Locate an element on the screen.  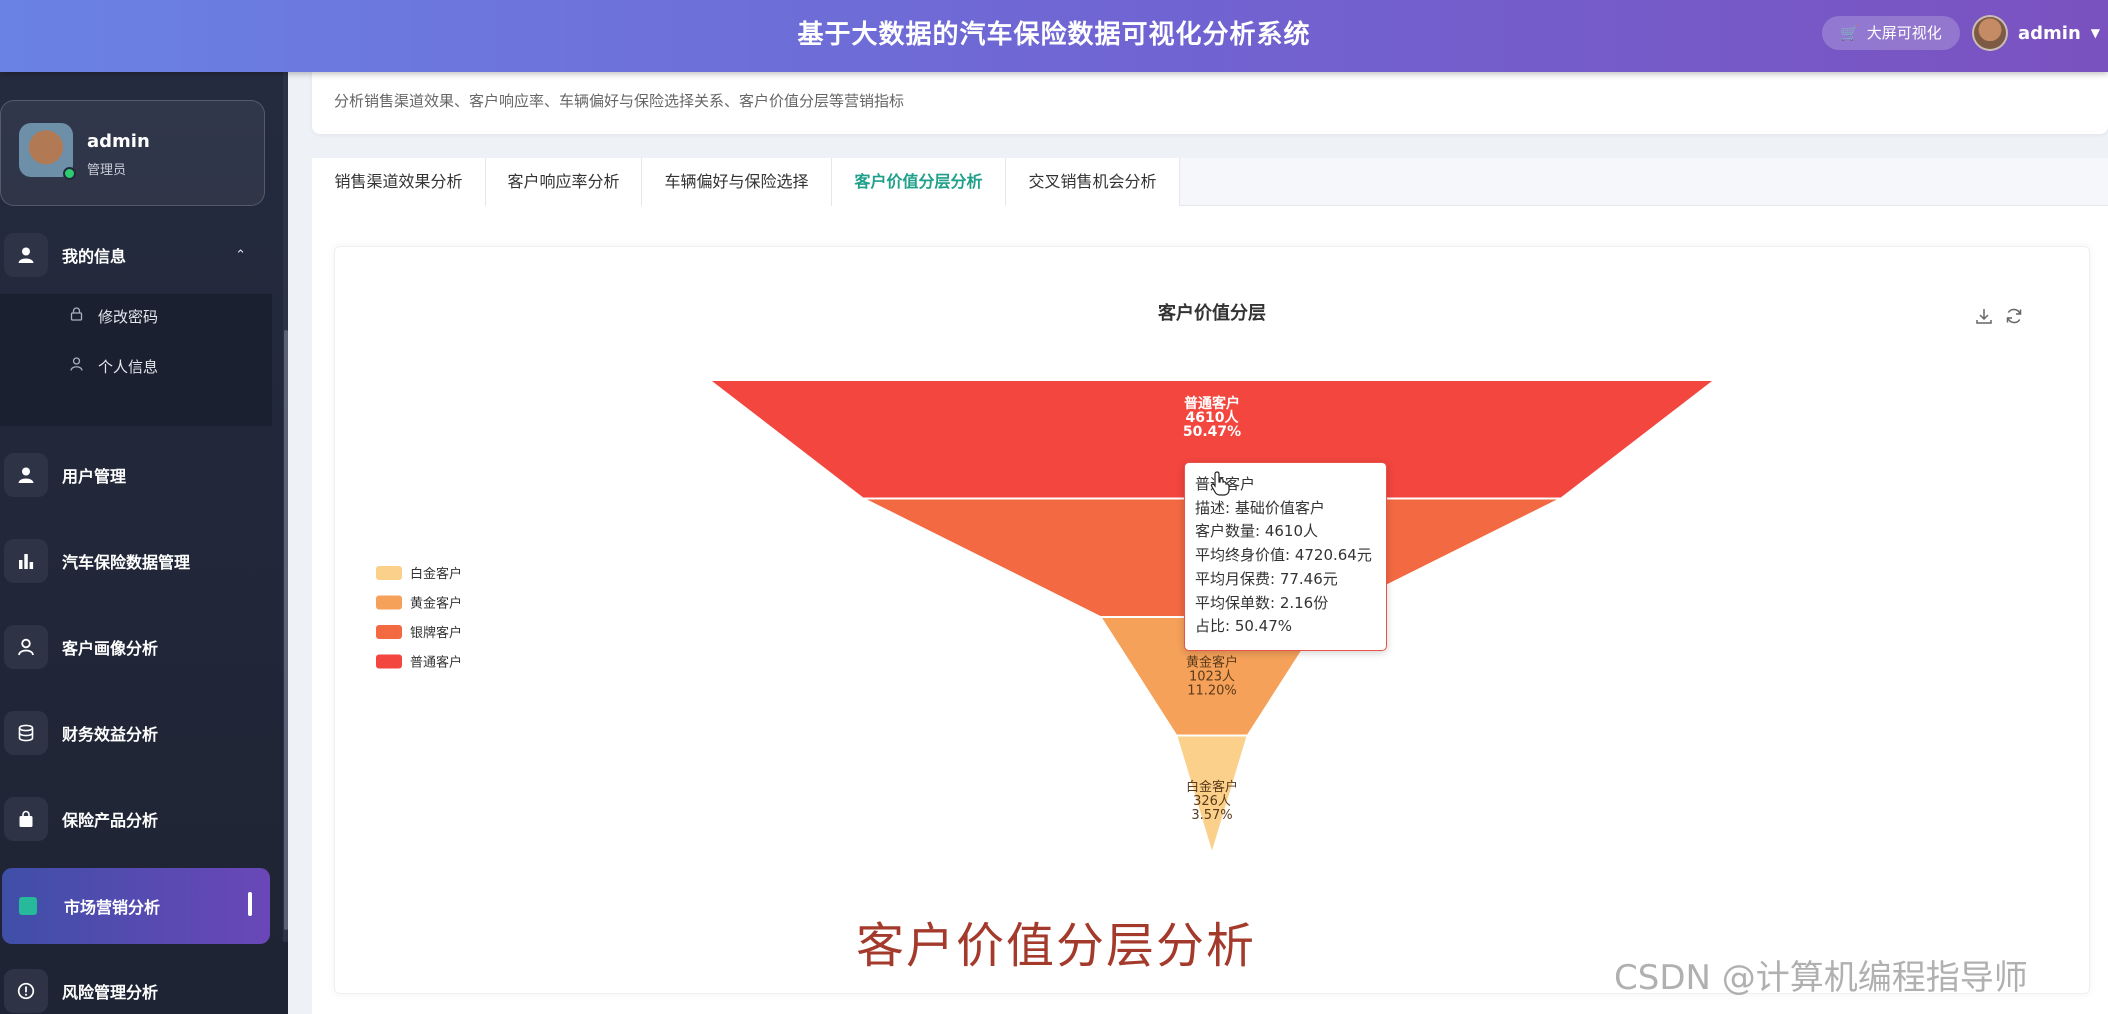
tooltip-line: 平均月保费: 77.46元 is located at coordinates (1266, 578).